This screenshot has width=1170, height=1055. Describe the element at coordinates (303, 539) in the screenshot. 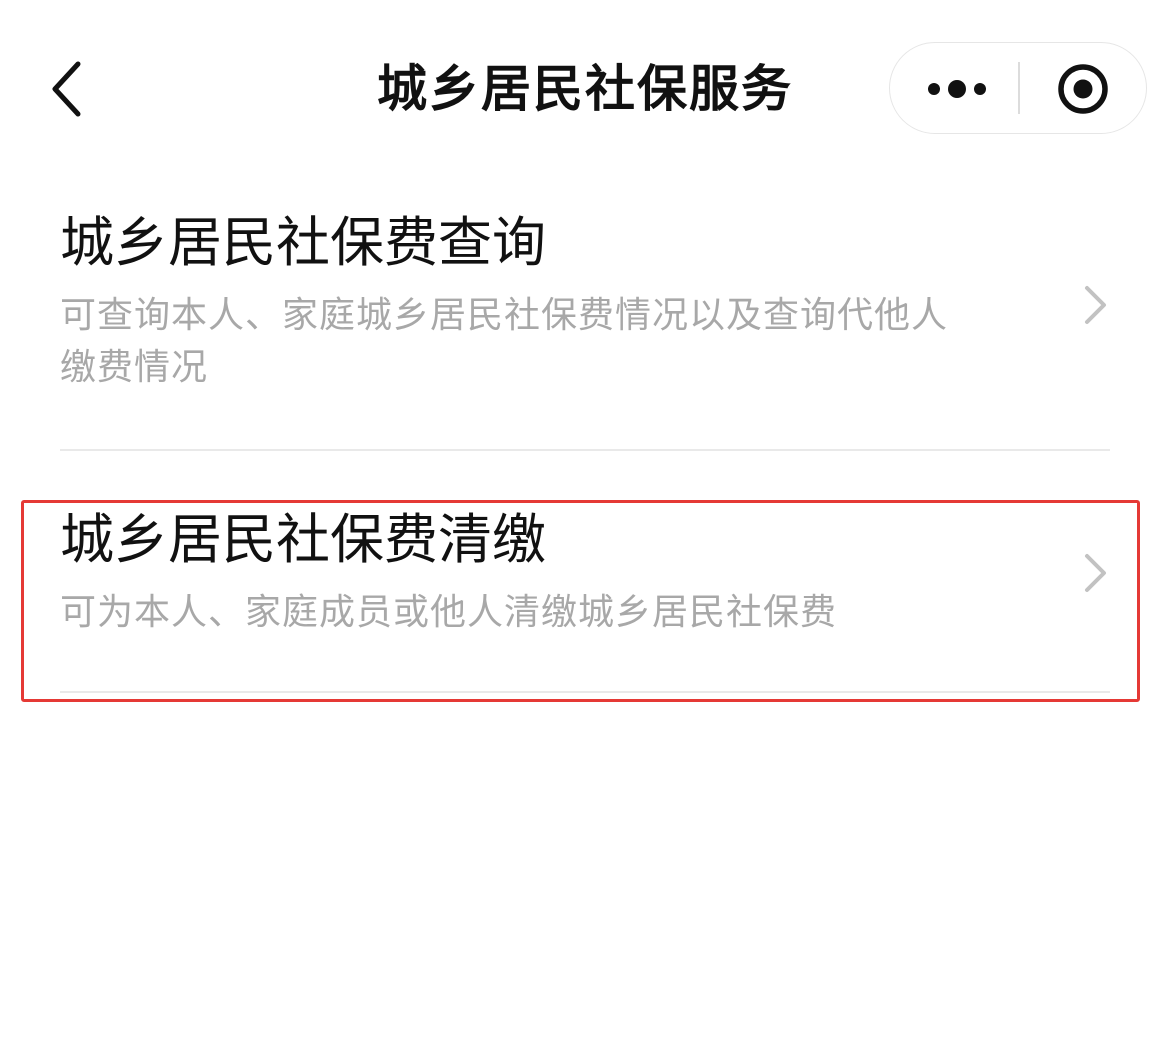

I see `item-title: 城乡居民社保费清缴` at that location.